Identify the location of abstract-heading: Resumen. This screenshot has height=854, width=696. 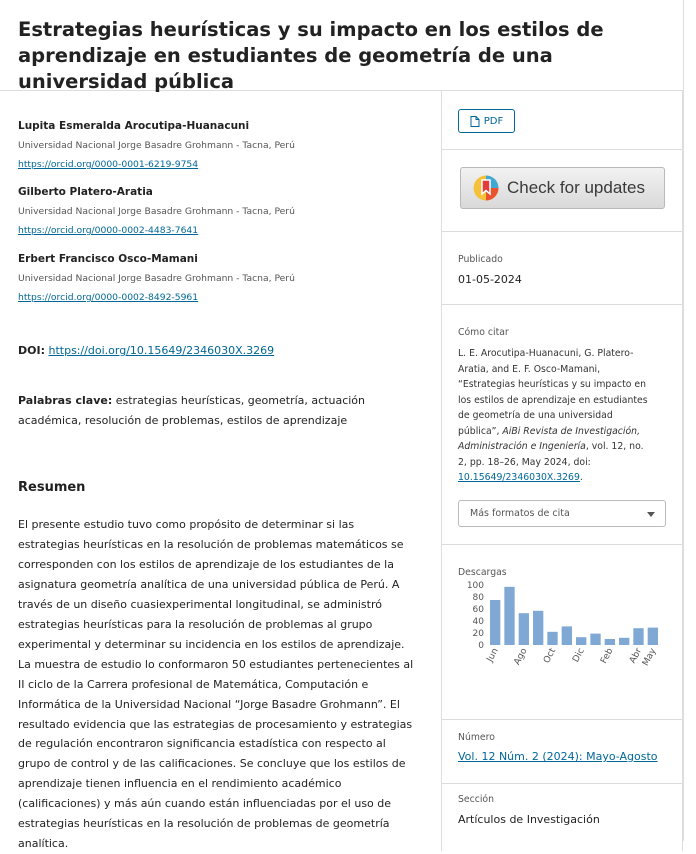
(52, 487).